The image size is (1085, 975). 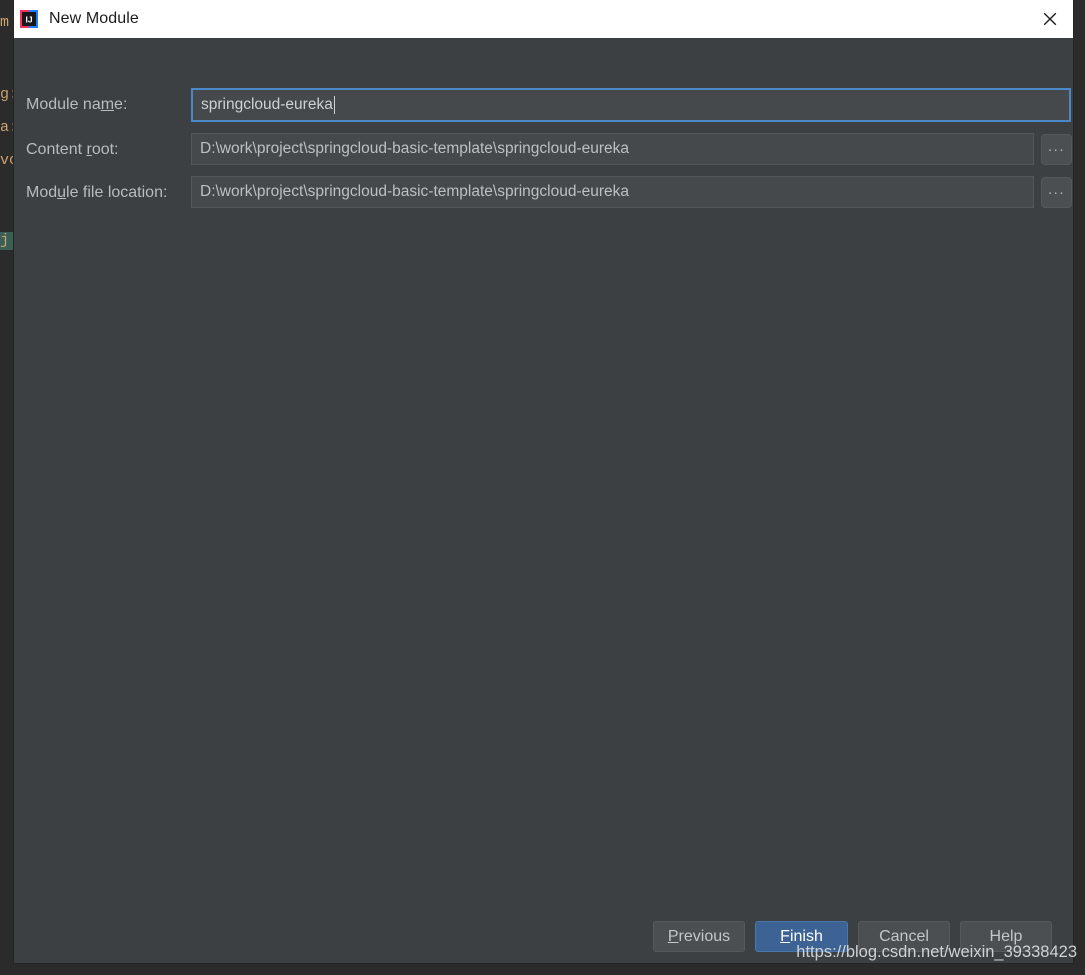 What do you see at coordinates (121, 104) in the screenshot?
I see `module-name-label-suffix: e:` at bounding box center [121, 104].